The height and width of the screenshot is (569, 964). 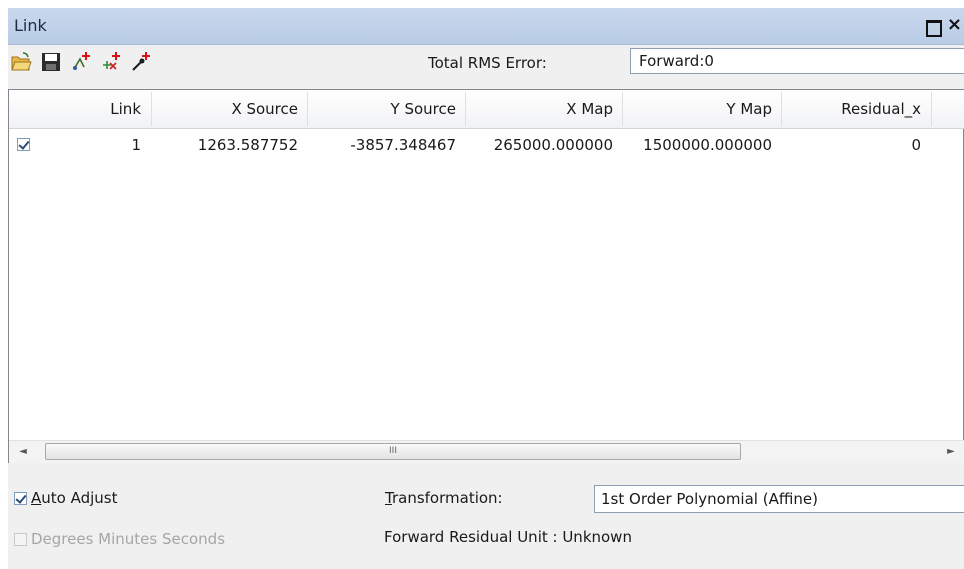 I want to click on degrees-minutes-seconds-checkbox, so click(x=20, y=539).